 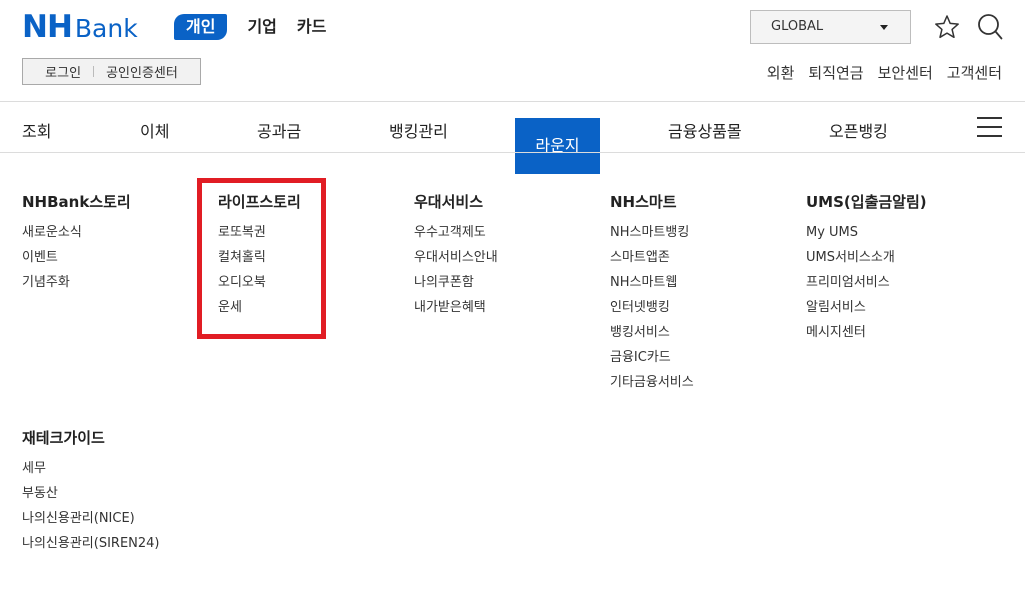 What do you see at coordinates (456, 236) in the screenshot?
I see `menu-link: 우수고객제도` at bounding box center [456, 236].